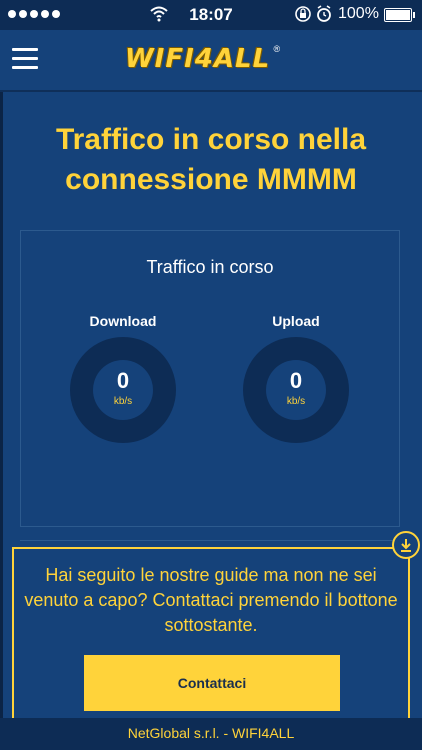  I want to click on upload-gauge: Upload 0 kb/s, so click(296, 378).